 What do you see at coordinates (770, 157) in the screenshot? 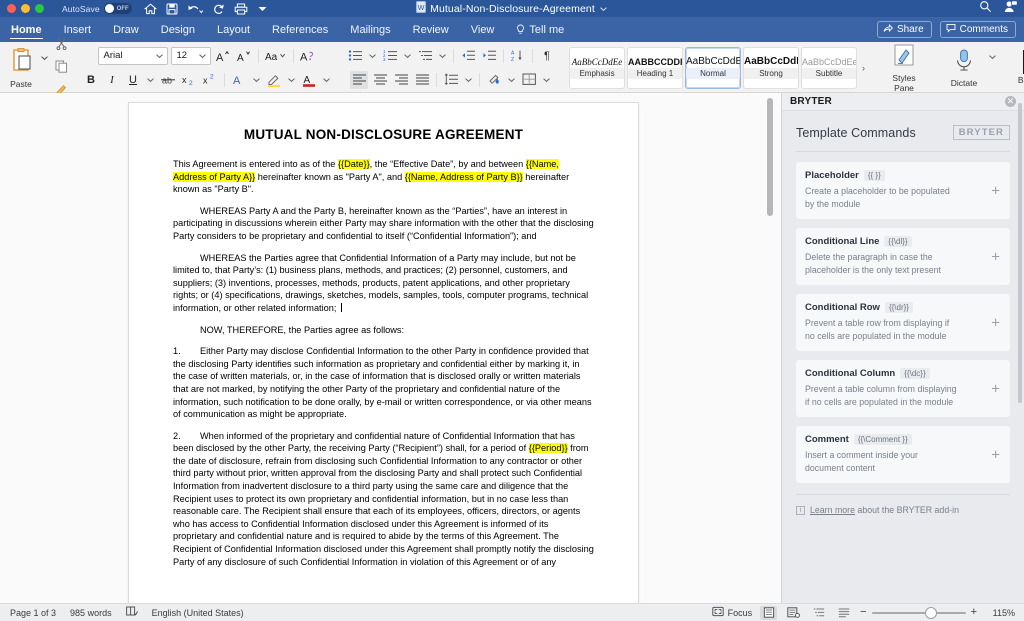
I see `document-scrollbar-thumb` at bounding box center [770, 157].